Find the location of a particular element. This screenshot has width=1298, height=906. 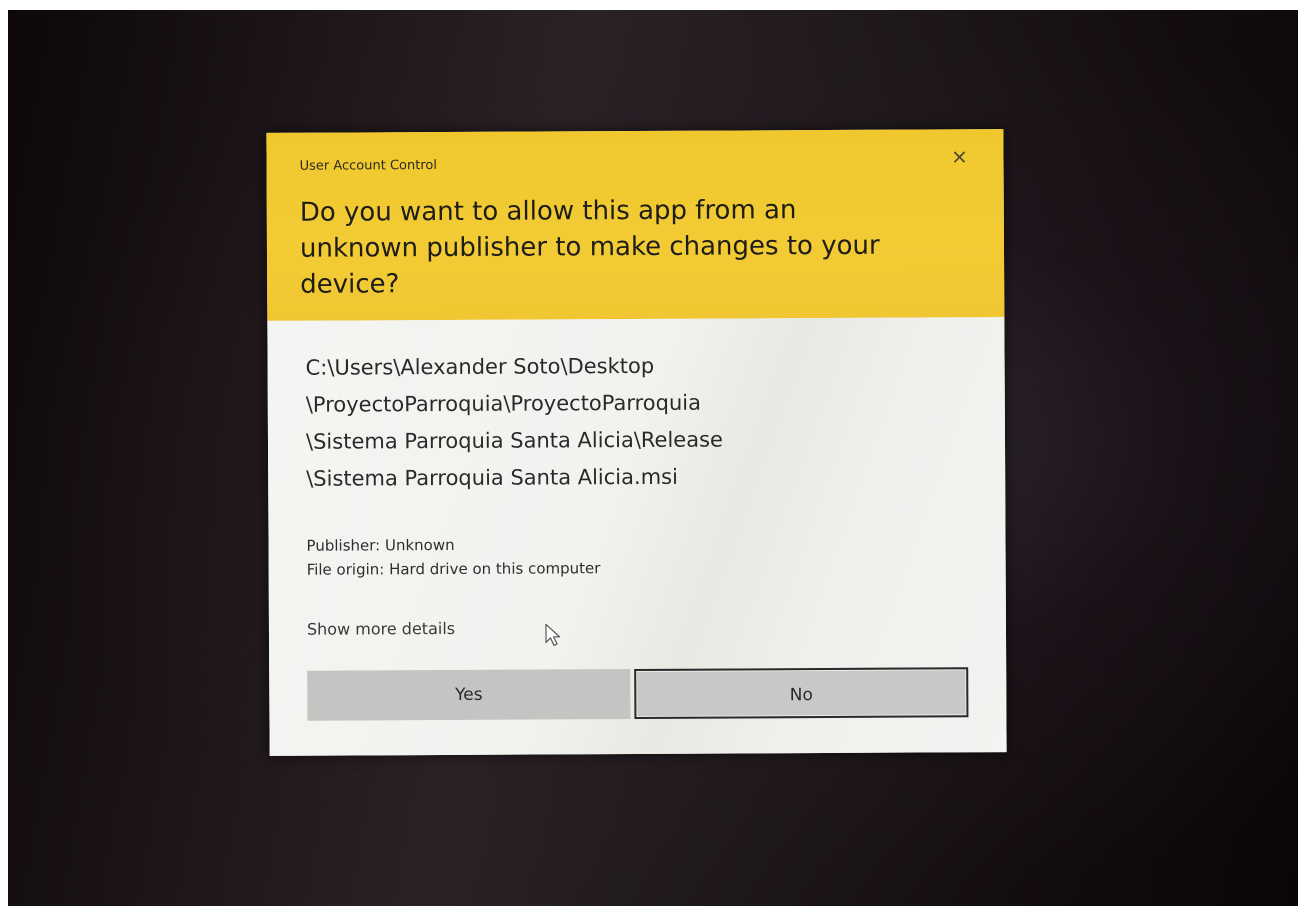

close-icon: × is located at coordinates (959, 156).